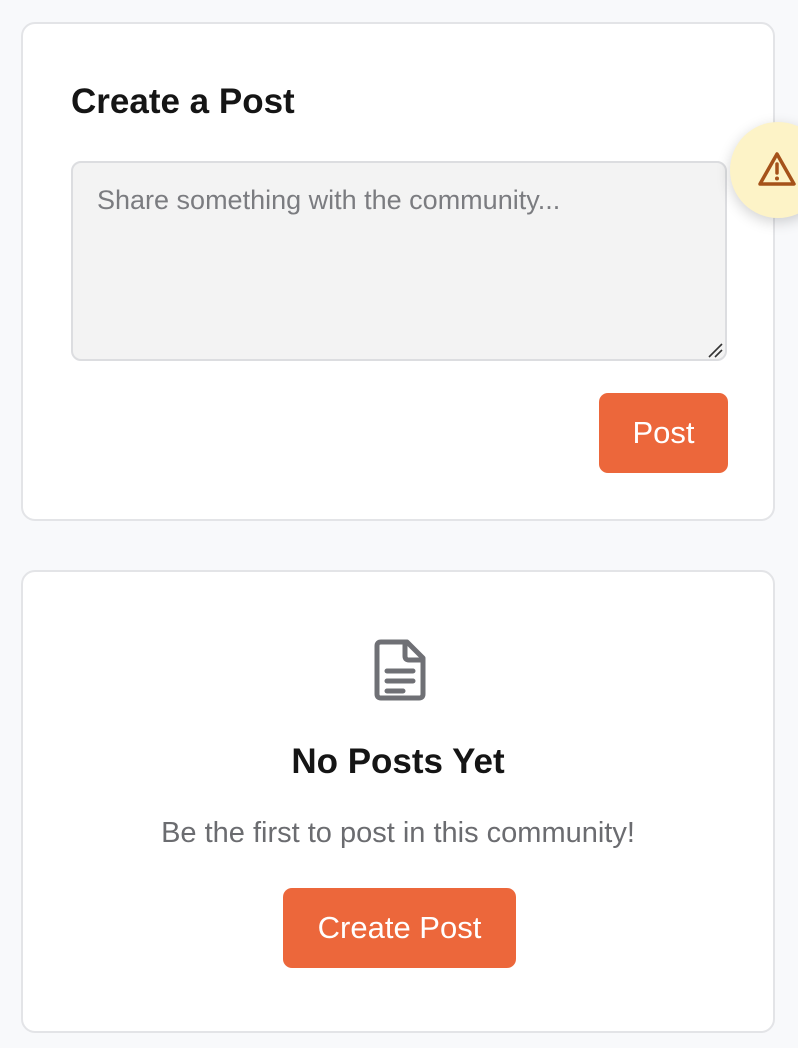 This screenshot has width=798, height=1048. Describe the element at coordinates (398, 833) in the screenshot. I see `empty-state-subtitle: Be the first to post in this community!` at that location.